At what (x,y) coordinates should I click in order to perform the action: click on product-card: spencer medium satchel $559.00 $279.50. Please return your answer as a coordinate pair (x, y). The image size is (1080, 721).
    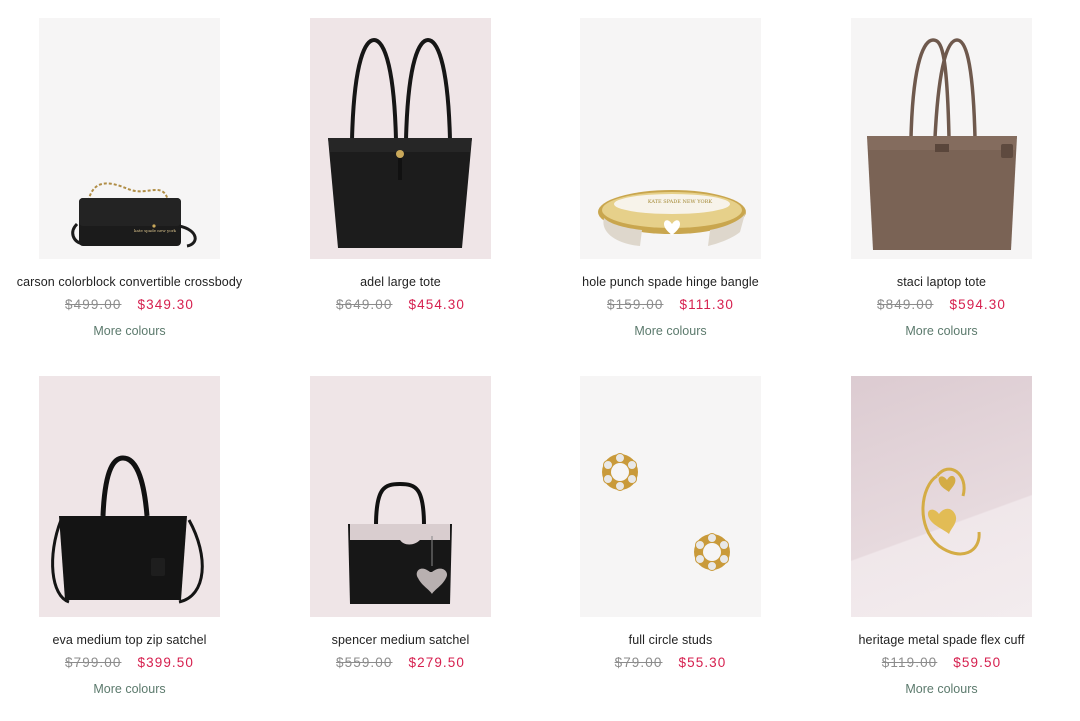
    Looking at the image, I should click on (400, 537).